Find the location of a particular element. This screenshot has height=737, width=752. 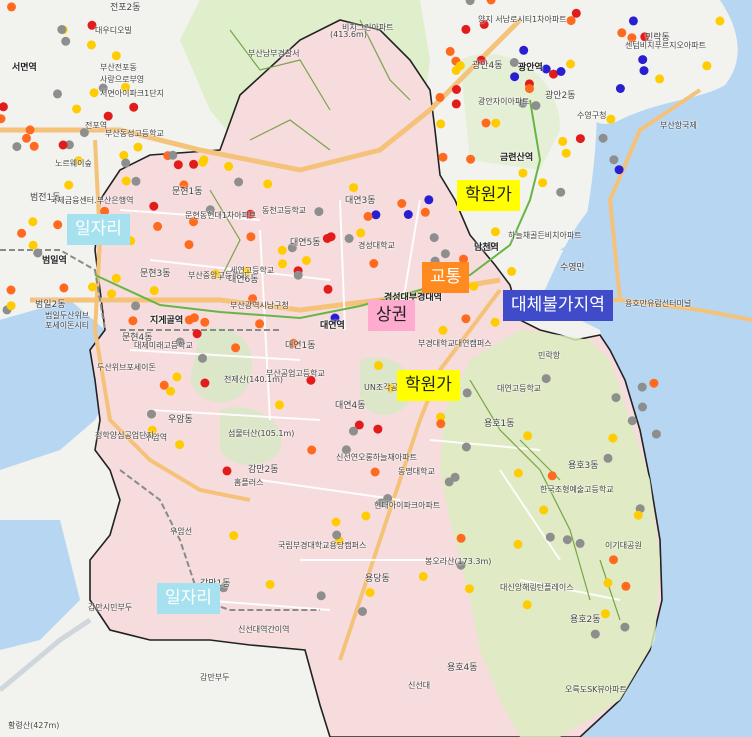

label-namcheon-st: 남천역 is located at coordinates (486, 248).